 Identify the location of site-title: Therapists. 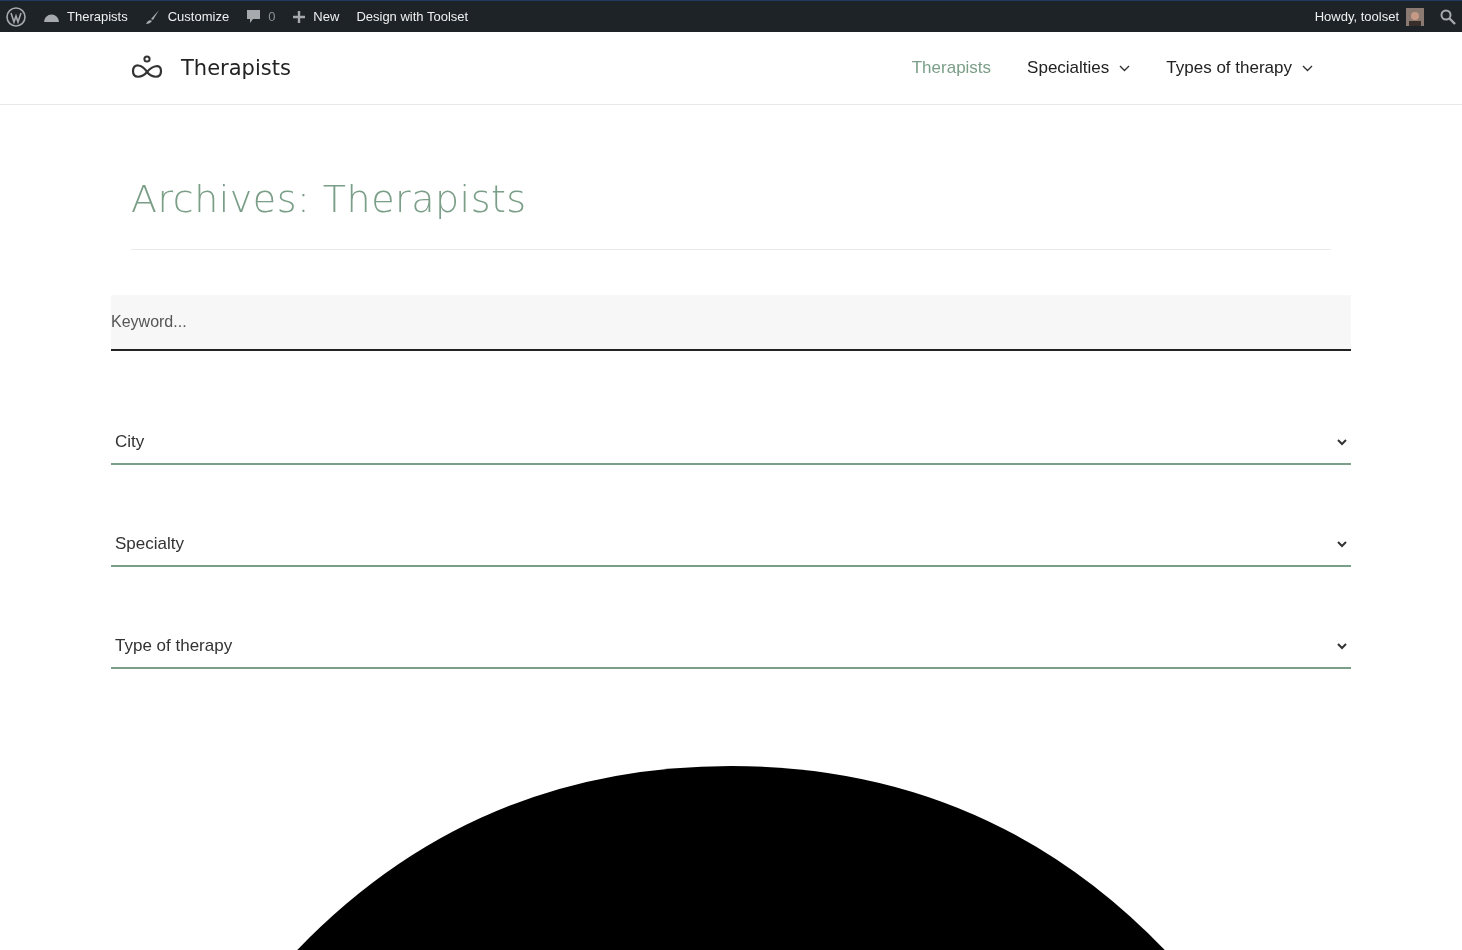
(236, 68).